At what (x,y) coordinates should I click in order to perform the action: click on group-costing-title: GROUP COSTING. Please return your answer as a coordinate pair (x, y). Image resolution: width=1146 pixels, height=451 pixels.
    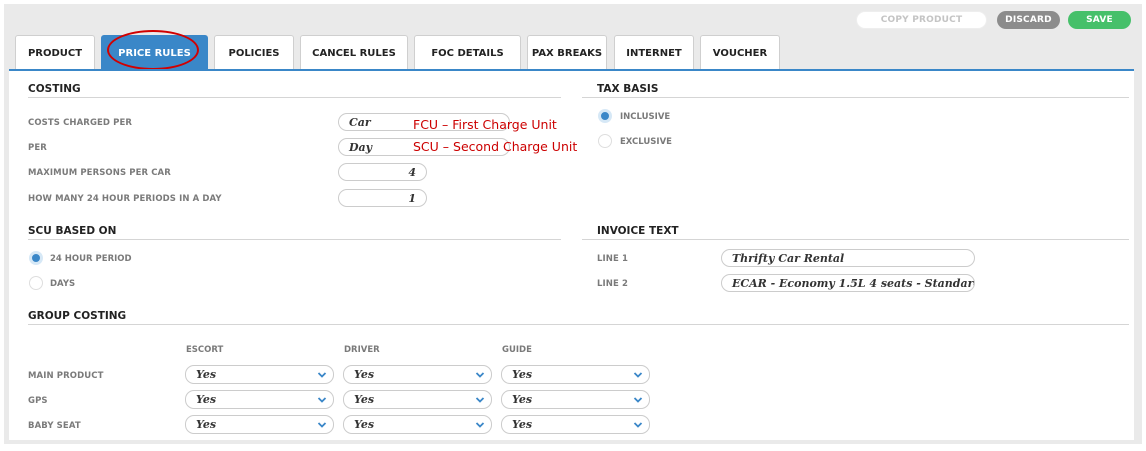
    Looking at the image, I should click on (77, 316).